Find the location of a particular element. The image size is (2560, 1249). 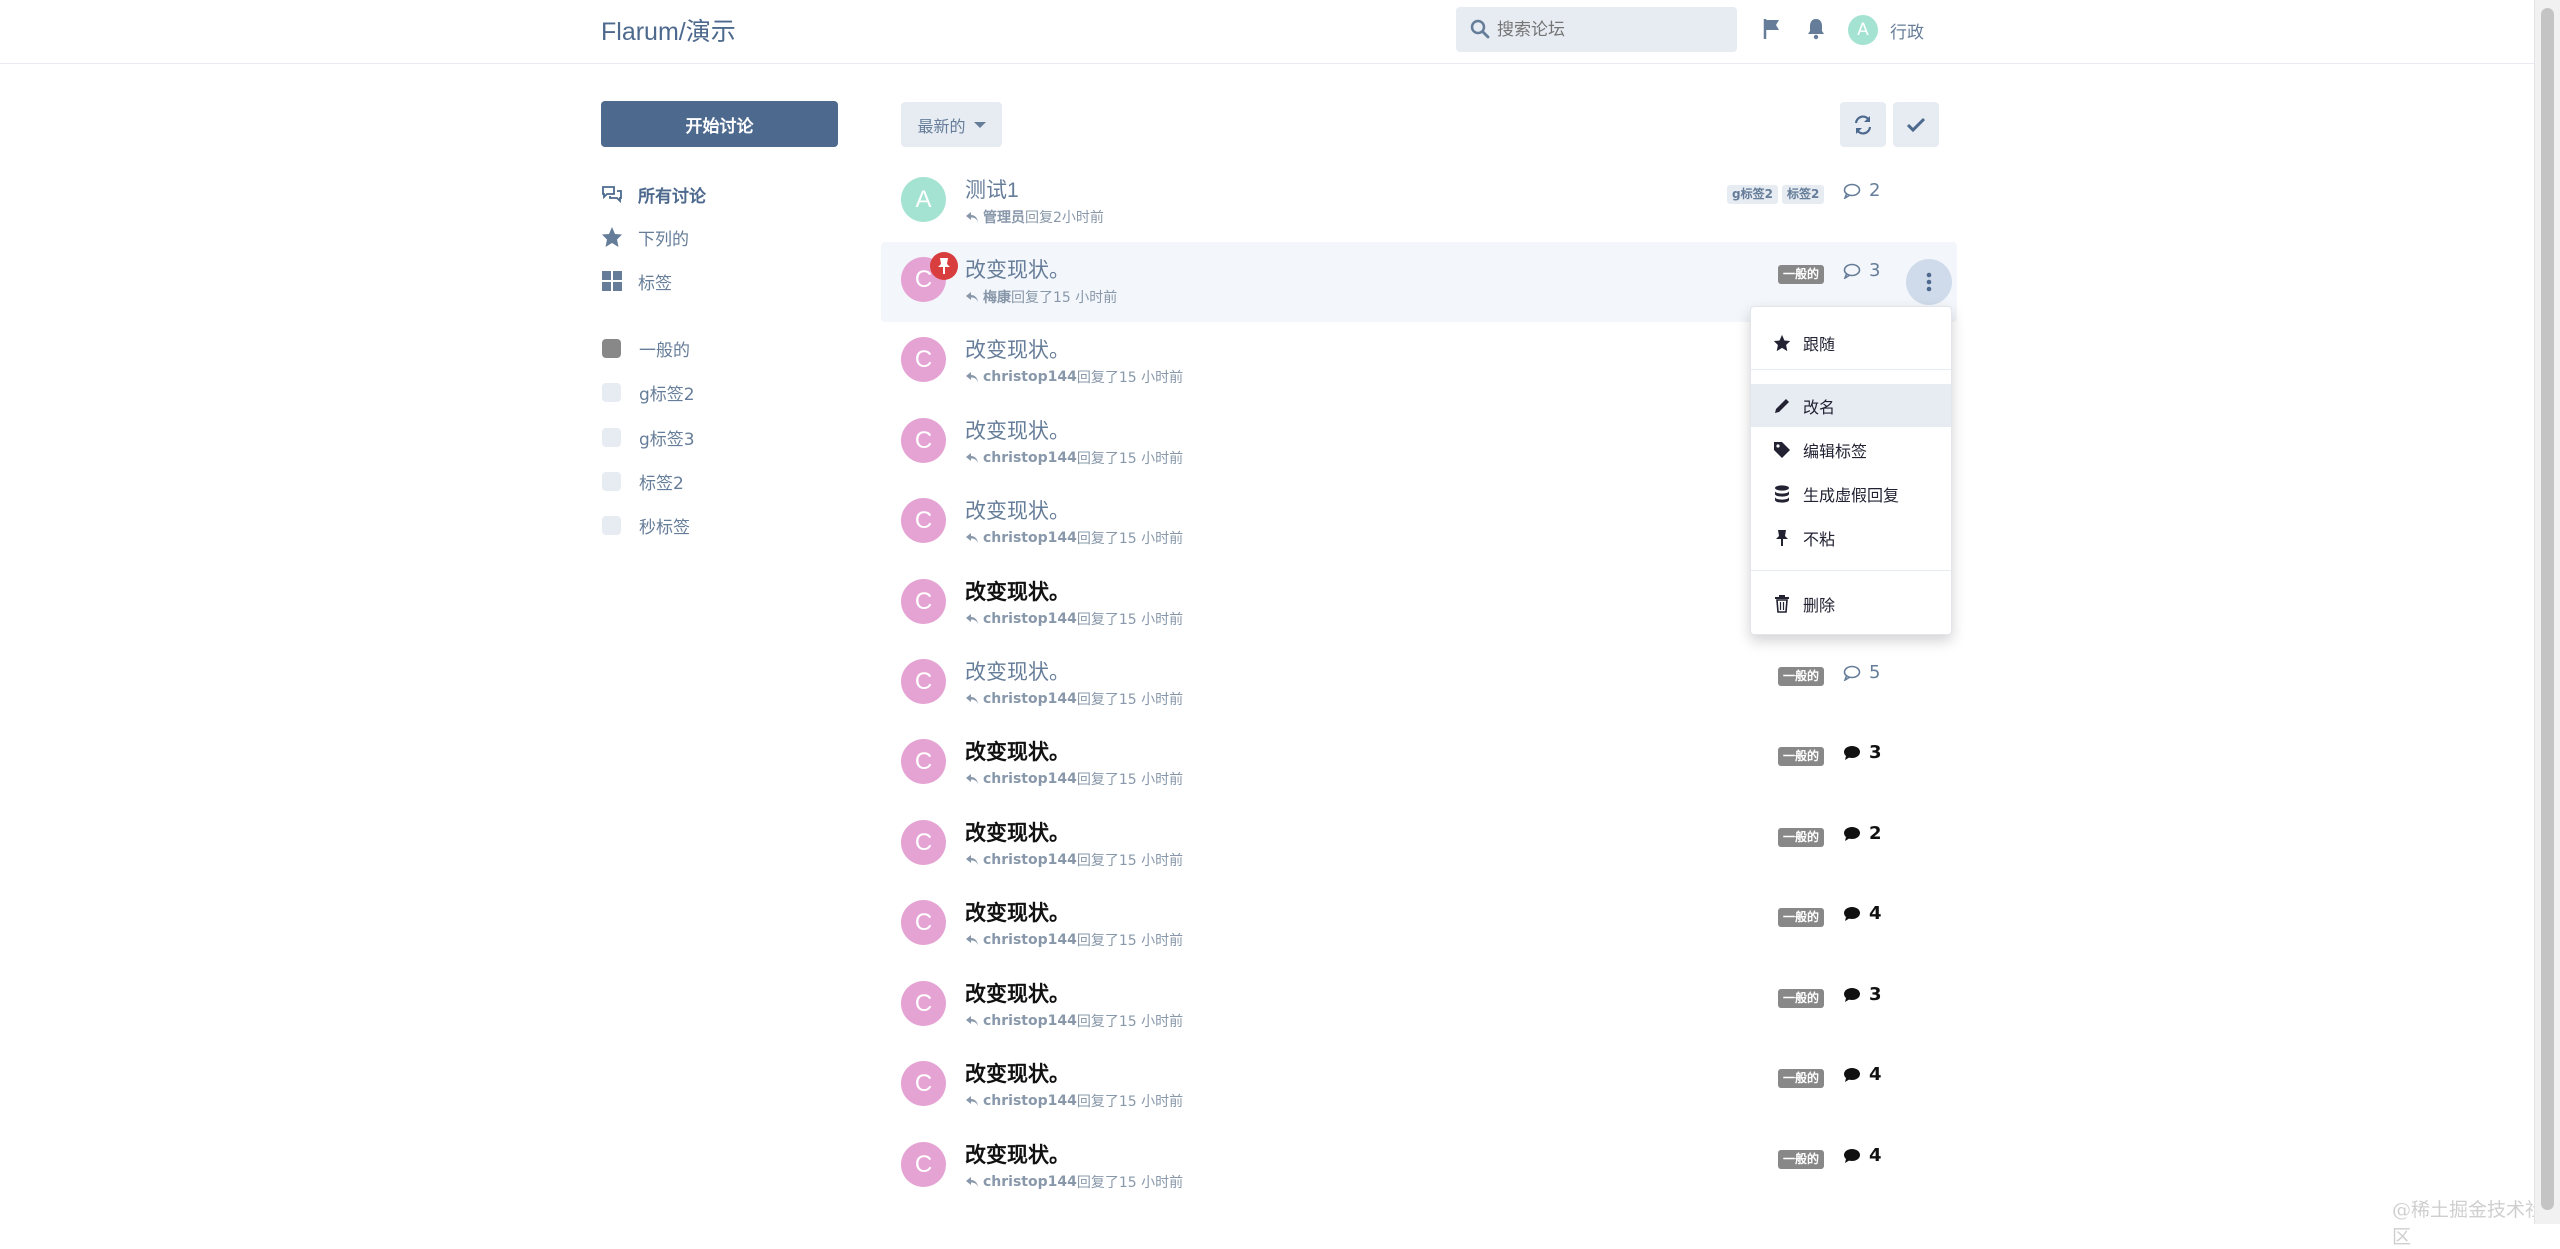

nav-following: 下列的 is located at coordinates (645, 237).